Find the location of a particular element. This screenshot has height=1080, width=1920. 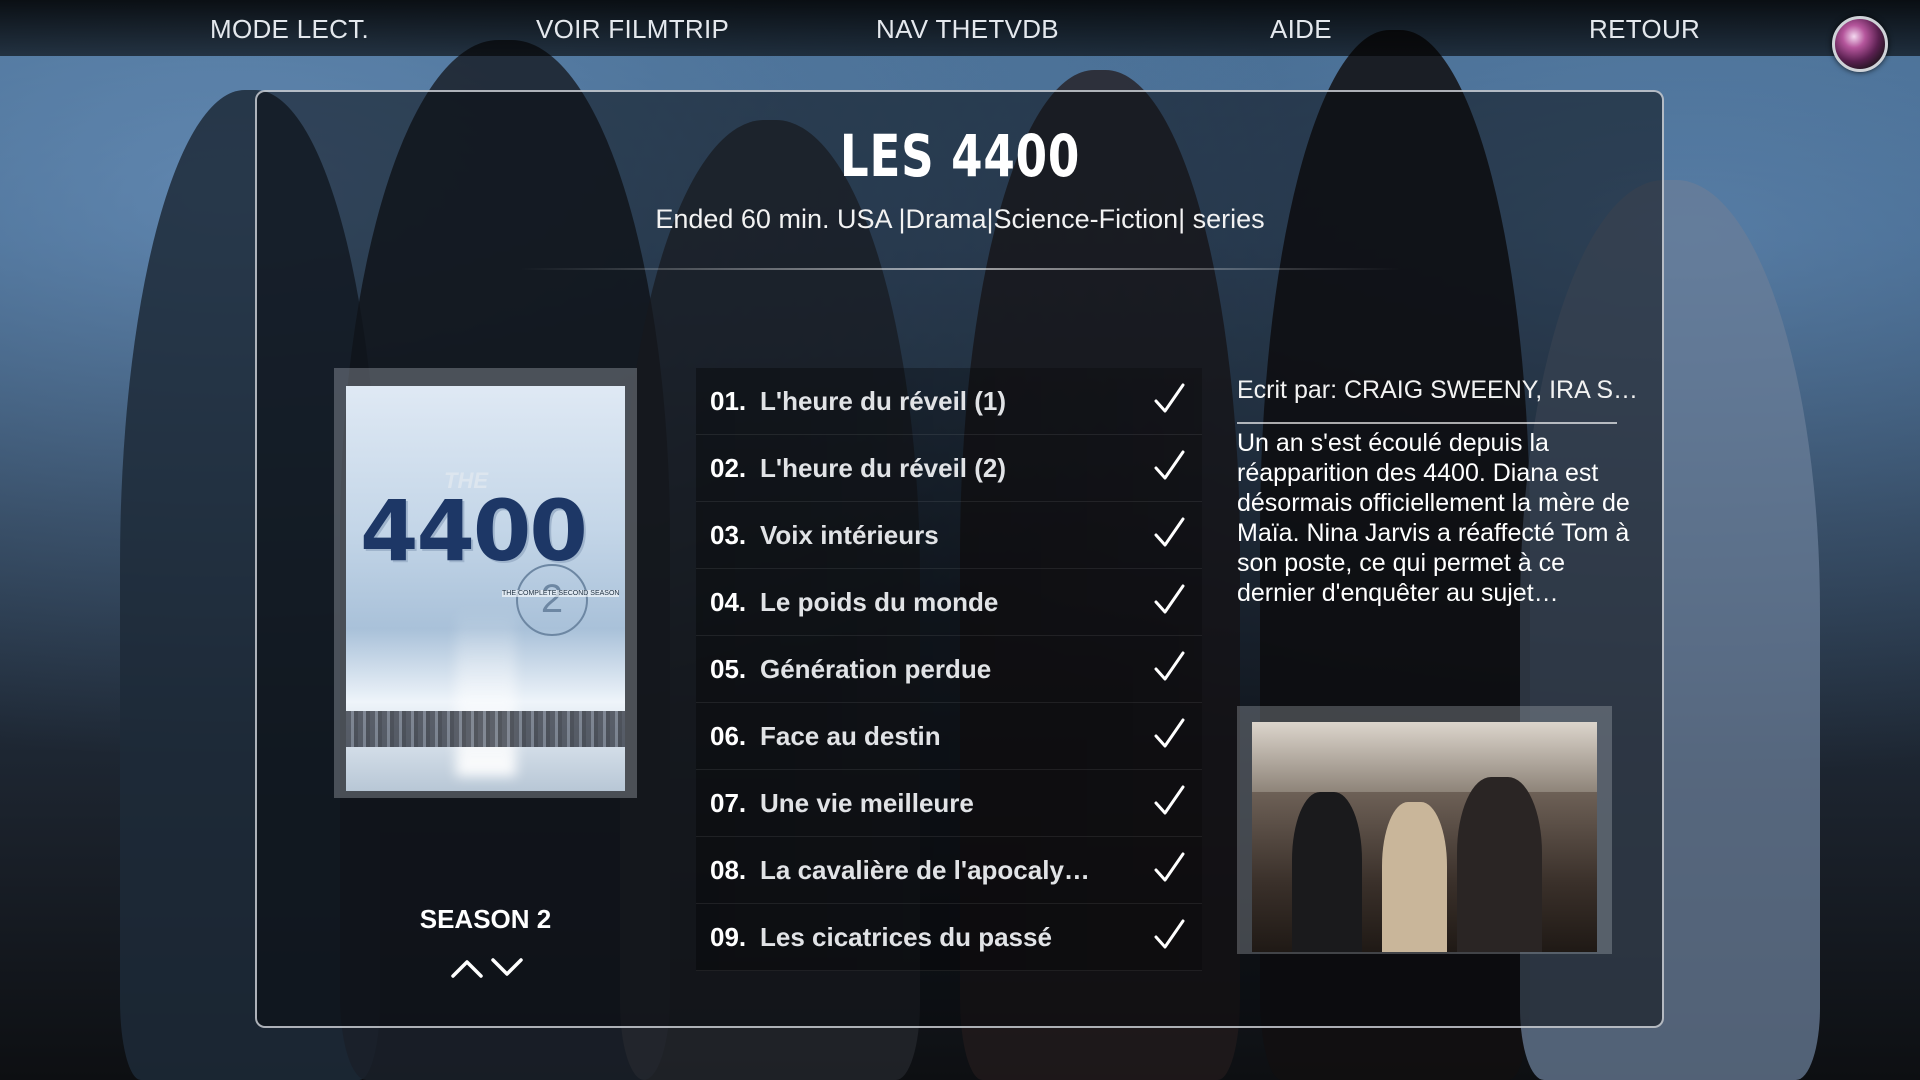

nav-thetvdb: NAV THETVDB is located at coordinates (967, 29).